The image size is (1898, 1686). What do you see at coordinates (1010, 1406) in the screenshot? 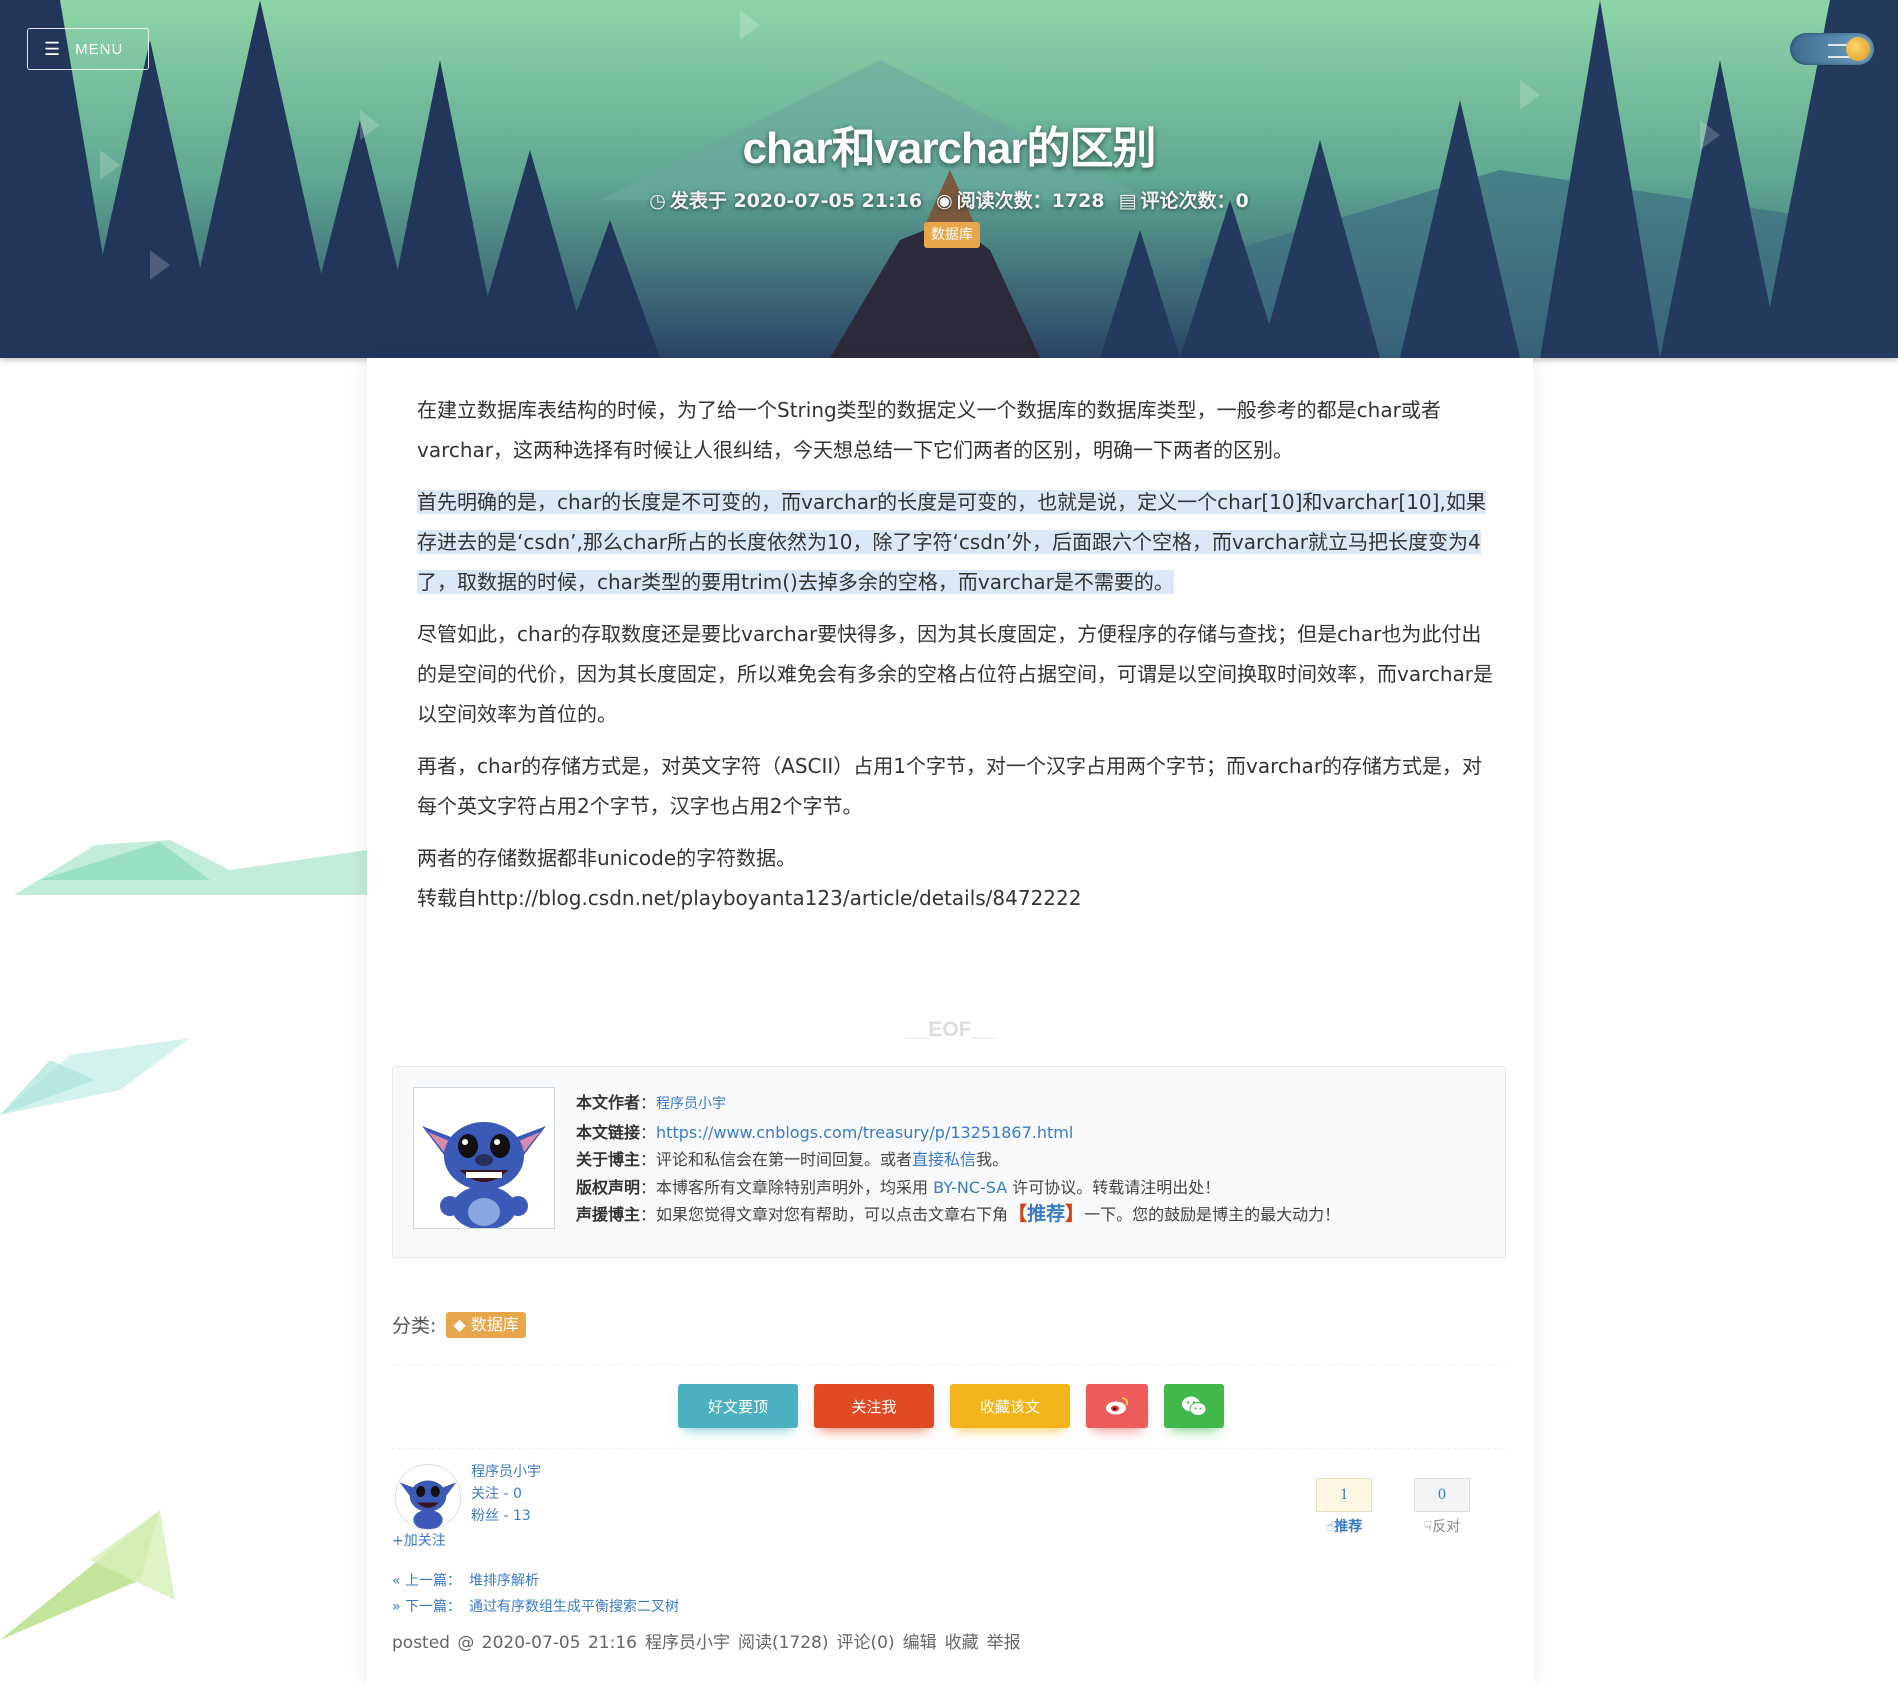
I see `favorite-button: 收藏该文` at bounding box center [1010, 1406].